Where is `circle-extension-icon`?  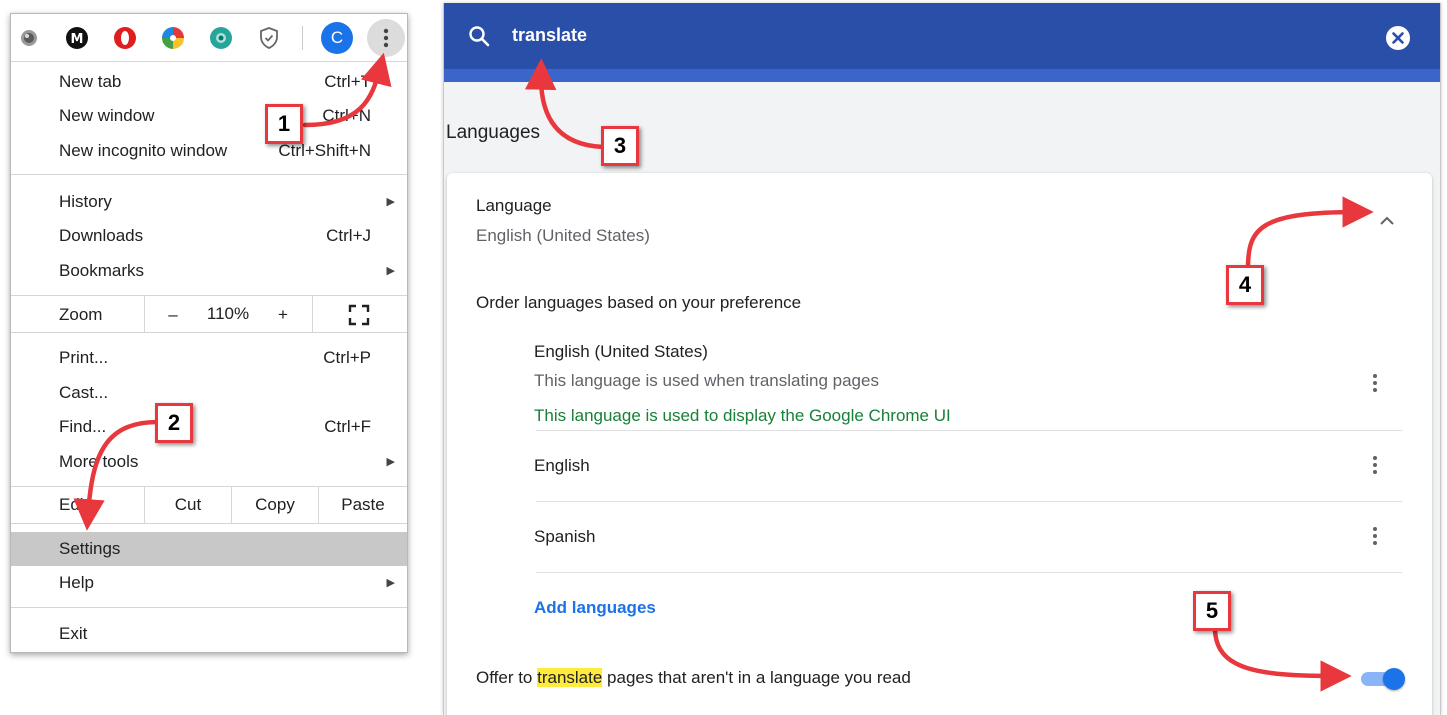 circle-extension-icon is located at coordinates (29, 38).